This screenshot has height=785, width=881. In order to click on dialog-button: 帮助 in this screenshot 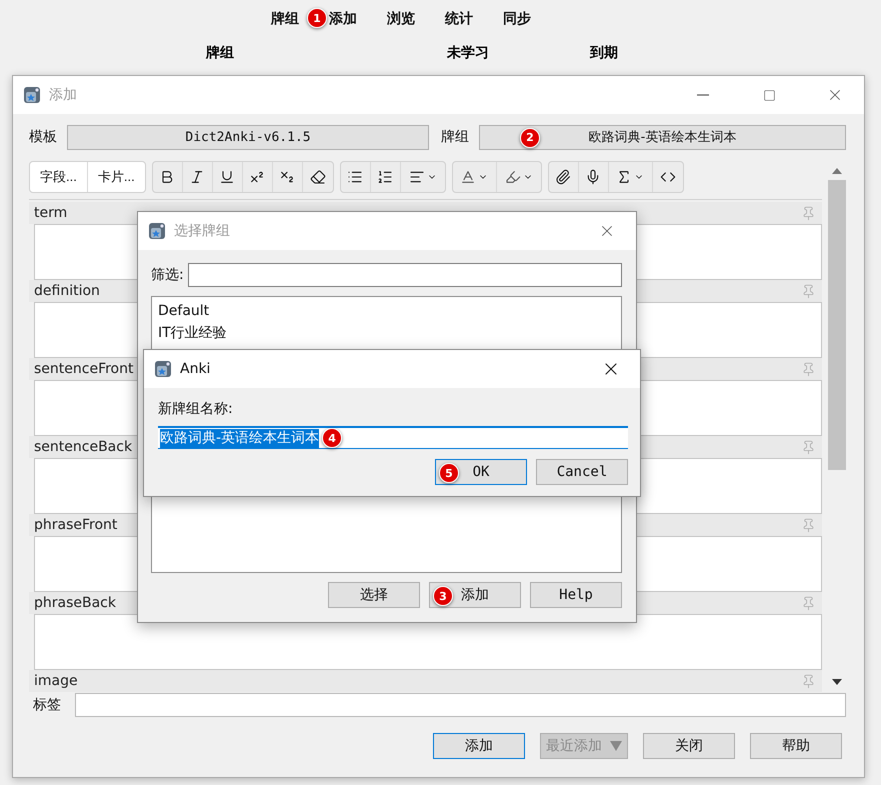, I will do `click(796, 746)`.